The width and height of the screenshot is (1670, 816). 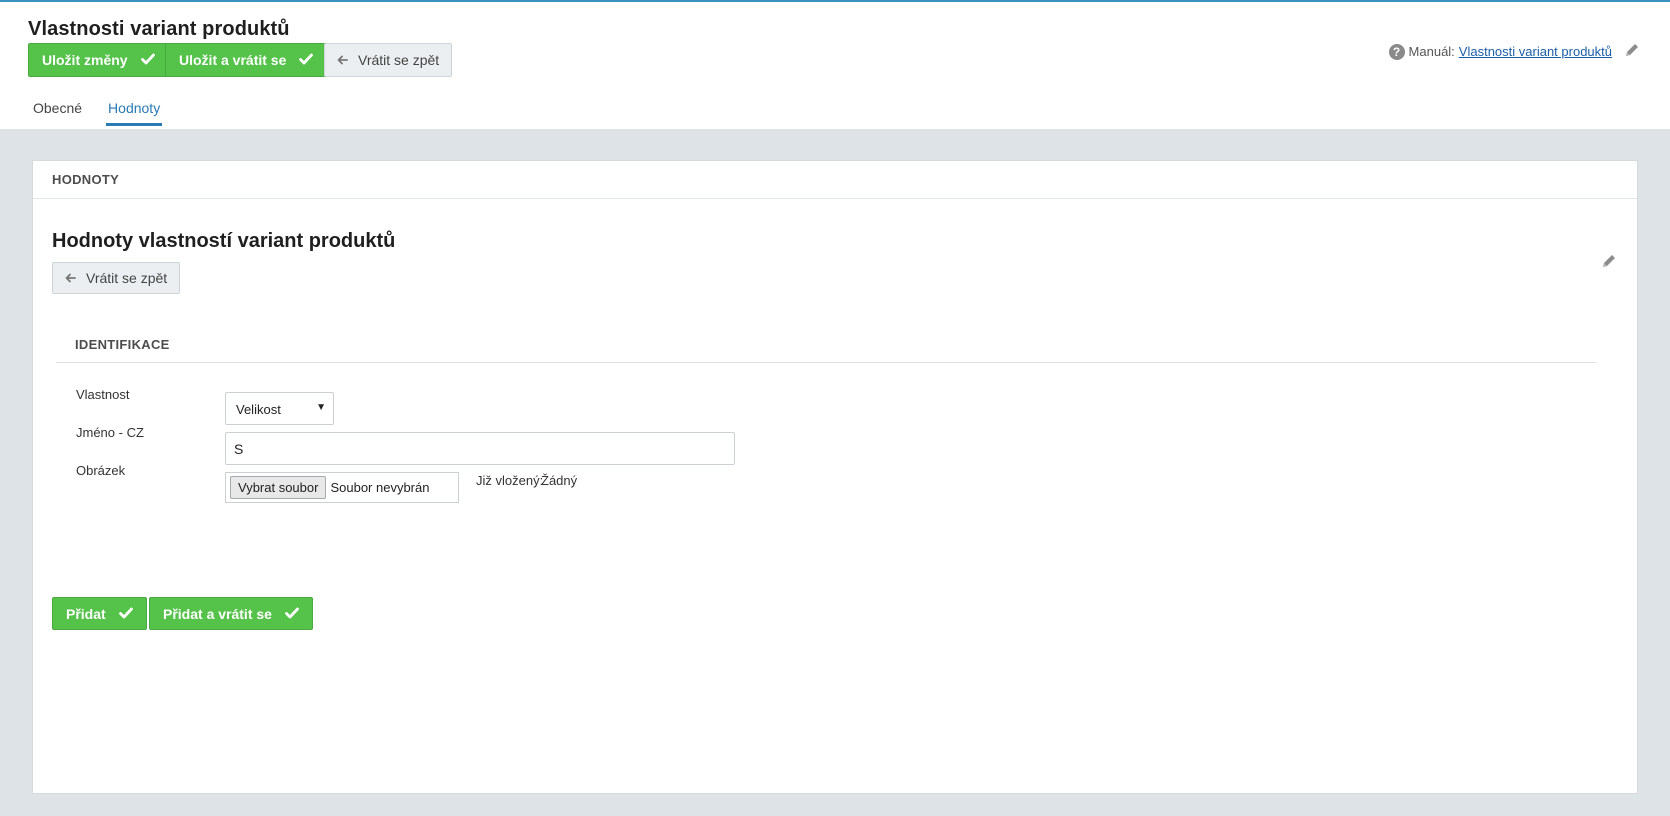 I want to click on save-changes-button: Uložit změny, so click(x=98, y=60).